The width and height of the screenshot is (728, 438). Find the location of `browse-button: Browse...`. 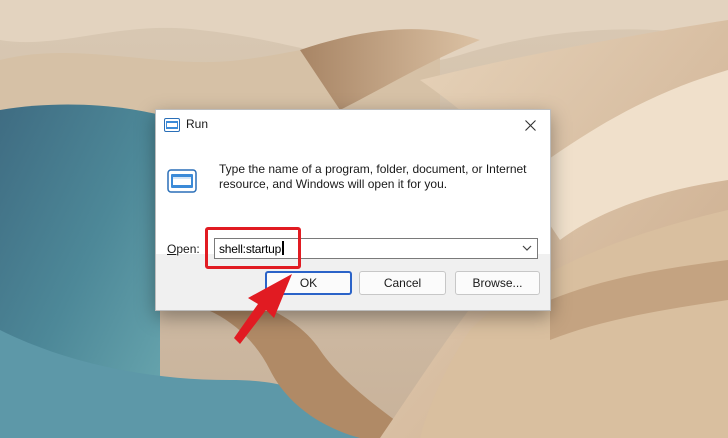

browse-button: Browse... is located at coordinates (497, 283).